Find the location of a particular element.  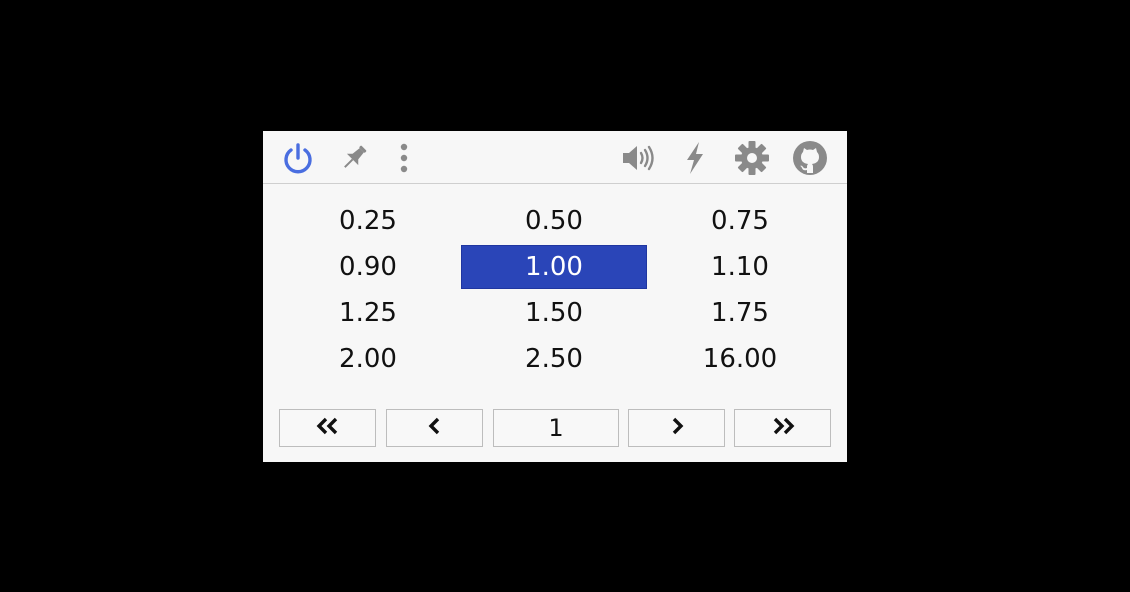

last-page-button is located at coordinates (782, 428).